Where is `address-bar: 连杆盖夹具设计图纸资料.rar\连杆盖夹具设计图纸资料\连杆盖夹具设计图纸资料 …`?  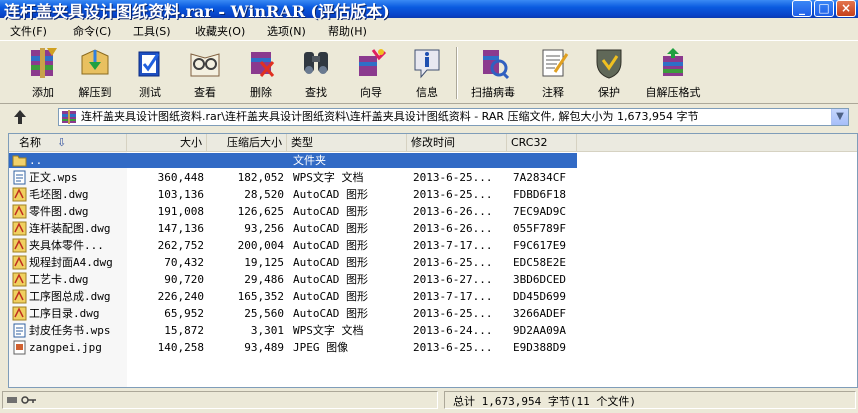 address-bar: 连杆盖夹具设计图纸资料.rar\连杆盖夹具设计图纸资料\连杆盖夹具设计图纸资料 … is located at coordinates (429, 117).